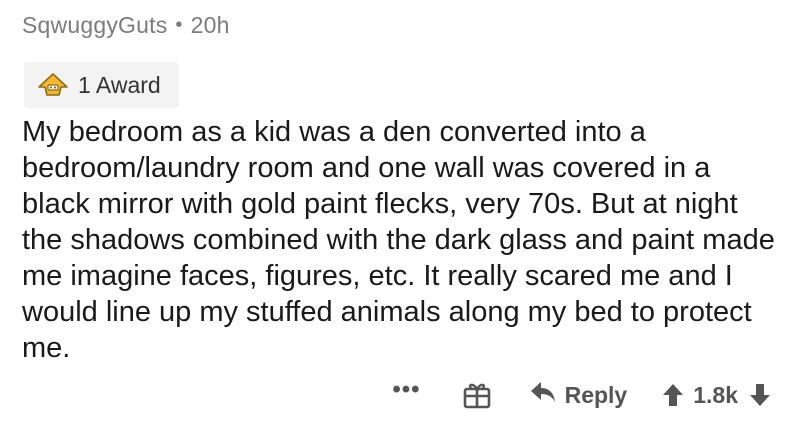 This screenshot has width=800, height=425. I want to click on vote-score: 1.8k, so click(715, 394).